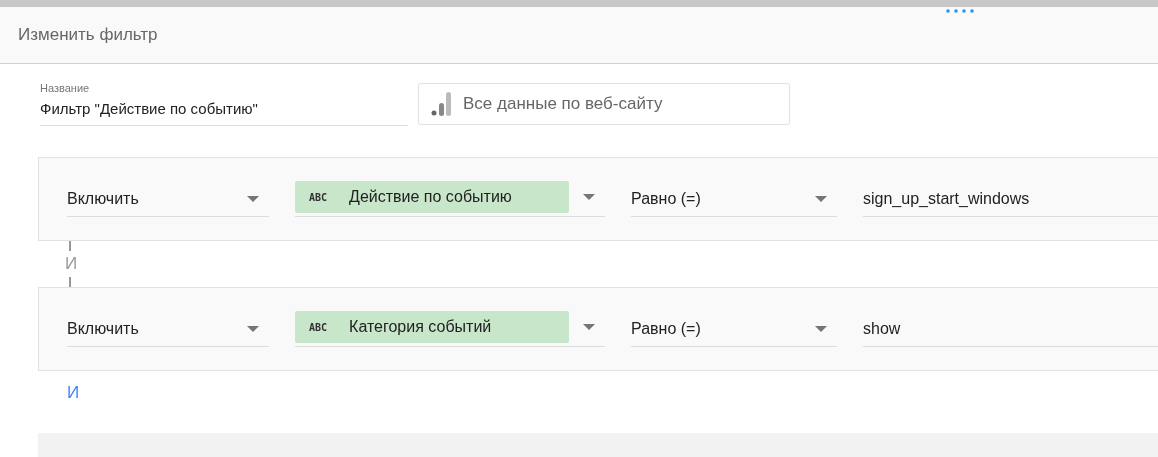 The height and width of the screenshot is (457, 1158). I want to click on dimension-dropdown: ABC Категория событий, so click(450, 329).